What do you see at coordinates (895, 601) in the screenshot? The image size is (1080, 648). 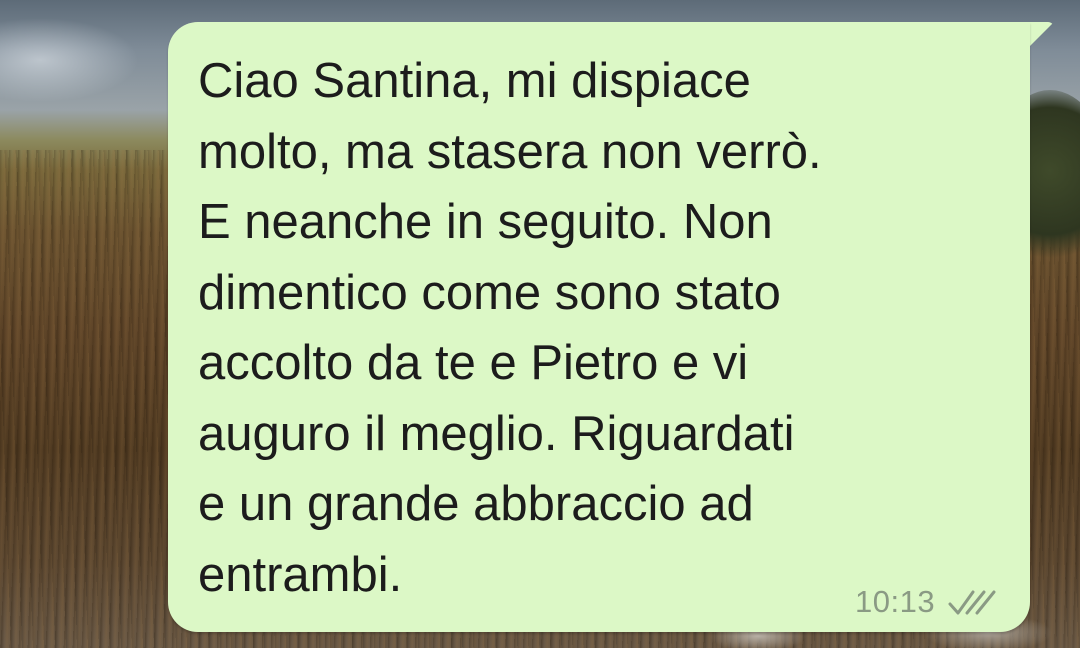 I see `message-timestamp: 10:13` at bounding box center [895, 601].